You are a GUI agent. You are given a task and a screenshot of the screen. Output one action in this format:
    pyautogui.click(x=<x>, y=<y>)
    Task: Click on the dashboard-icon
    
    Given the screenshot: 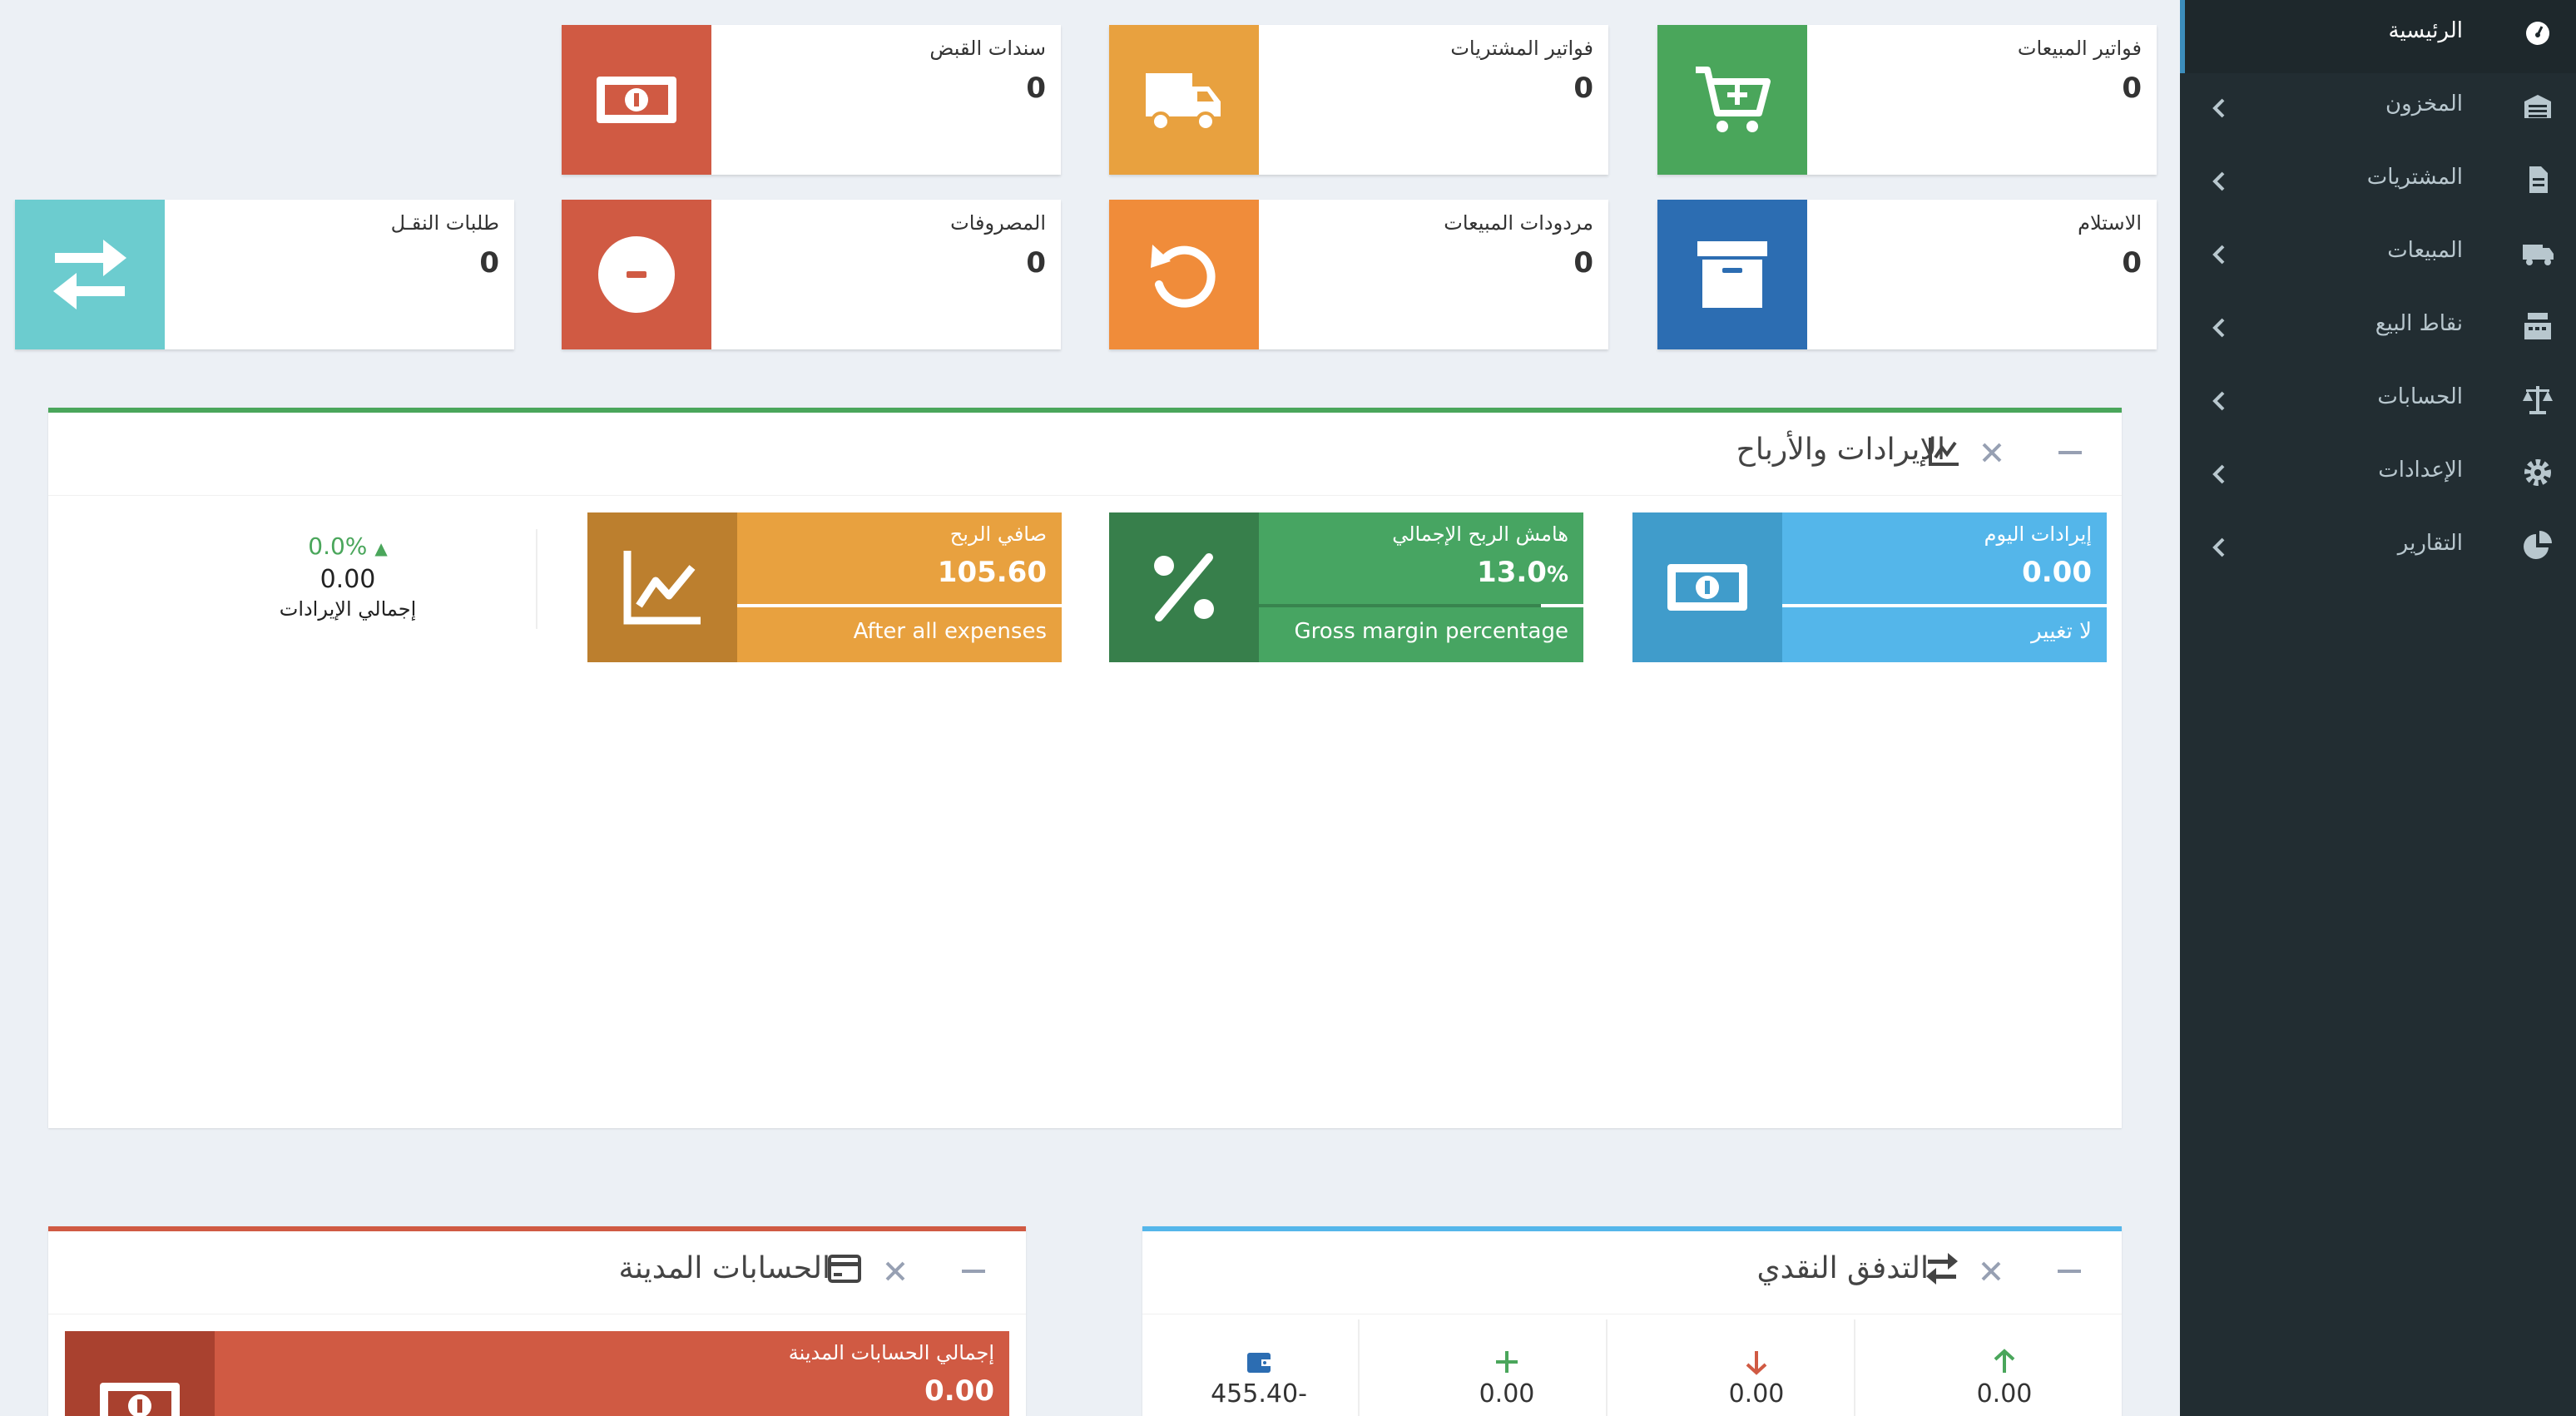 What is the action you would take?
    pyautogui.click(x=2537, y=33)
    